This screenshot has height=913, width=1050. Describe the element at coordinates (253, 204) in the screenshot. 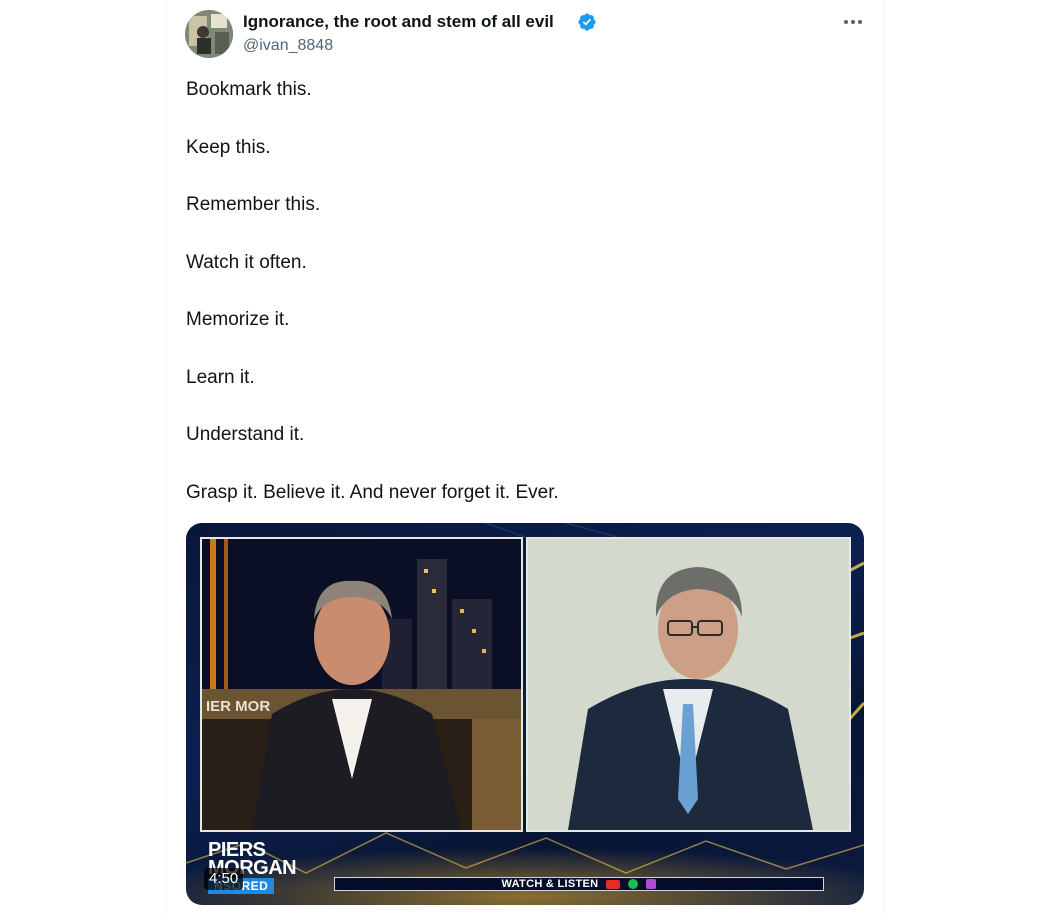

I see `tweet-line: Remember this.` at that location.